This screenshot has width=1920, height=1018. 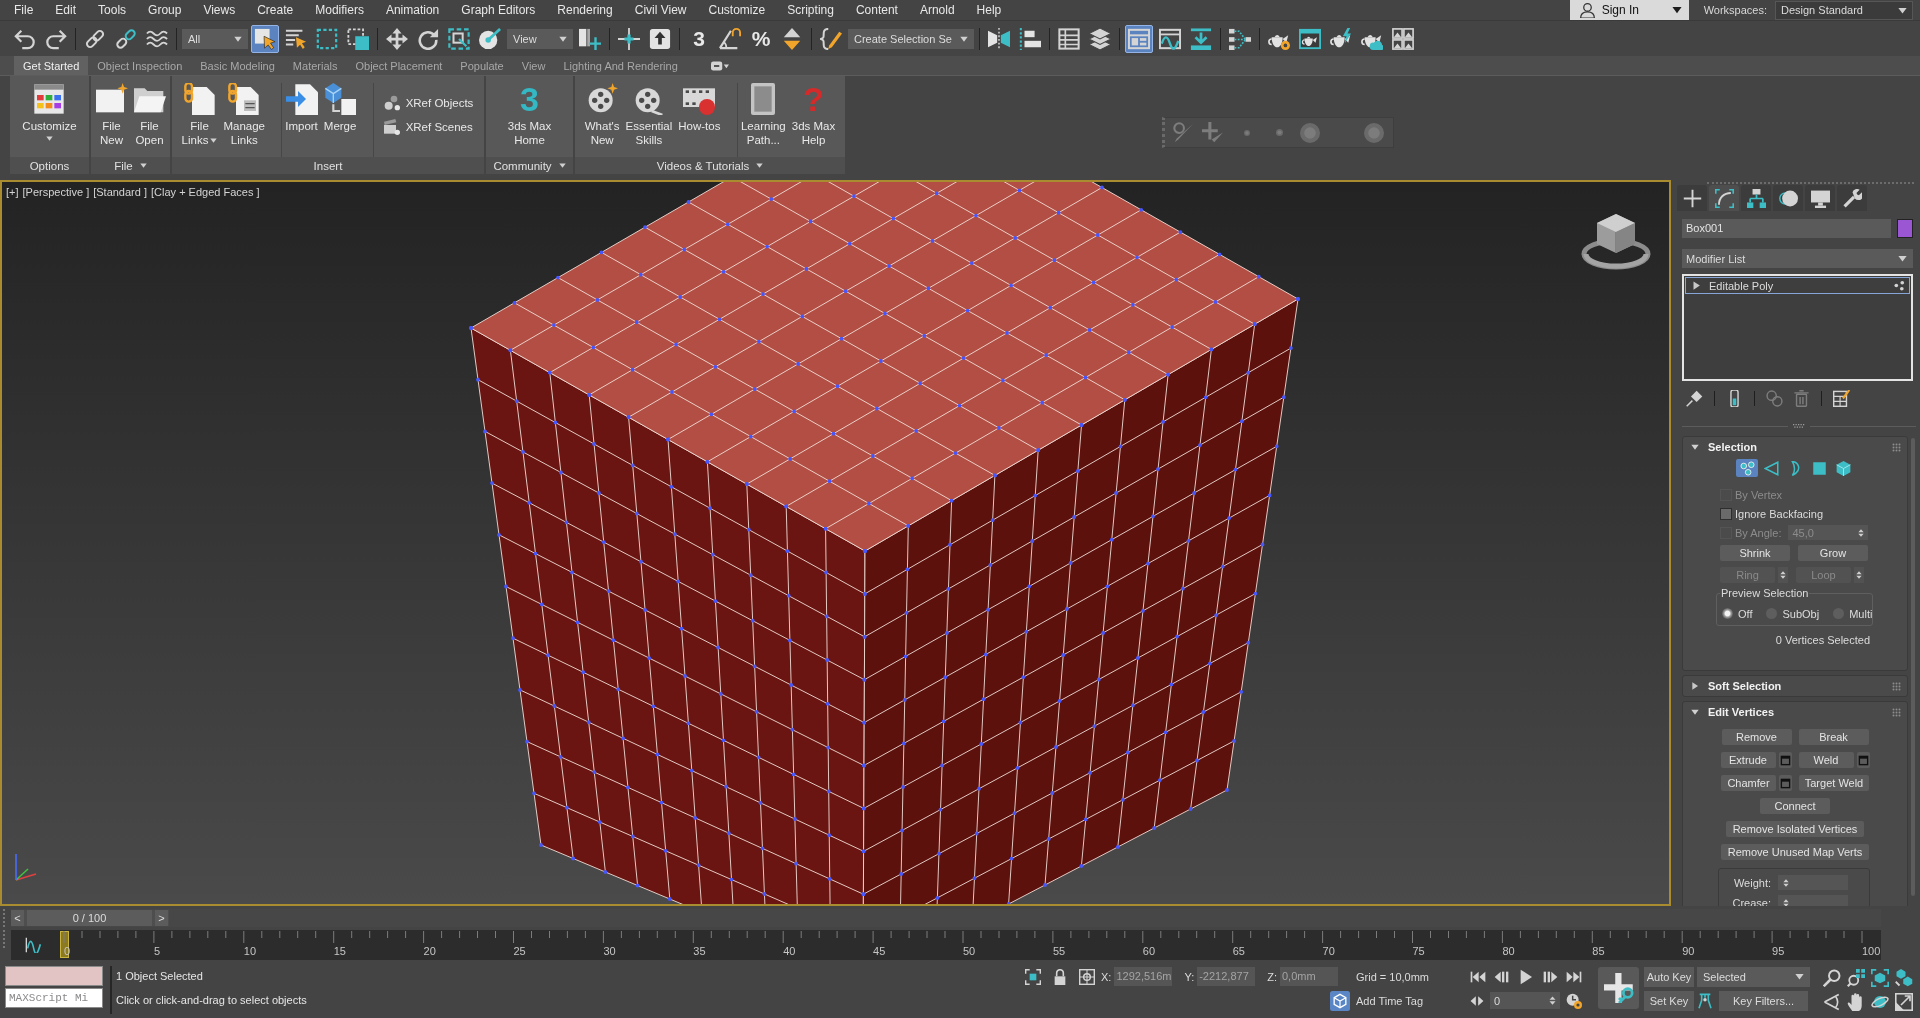 What do you see at coordinates (56, 192) in the screenshot?
I see `viewport-label-menu: [Perspective ]` at bounding box center [56, 192].